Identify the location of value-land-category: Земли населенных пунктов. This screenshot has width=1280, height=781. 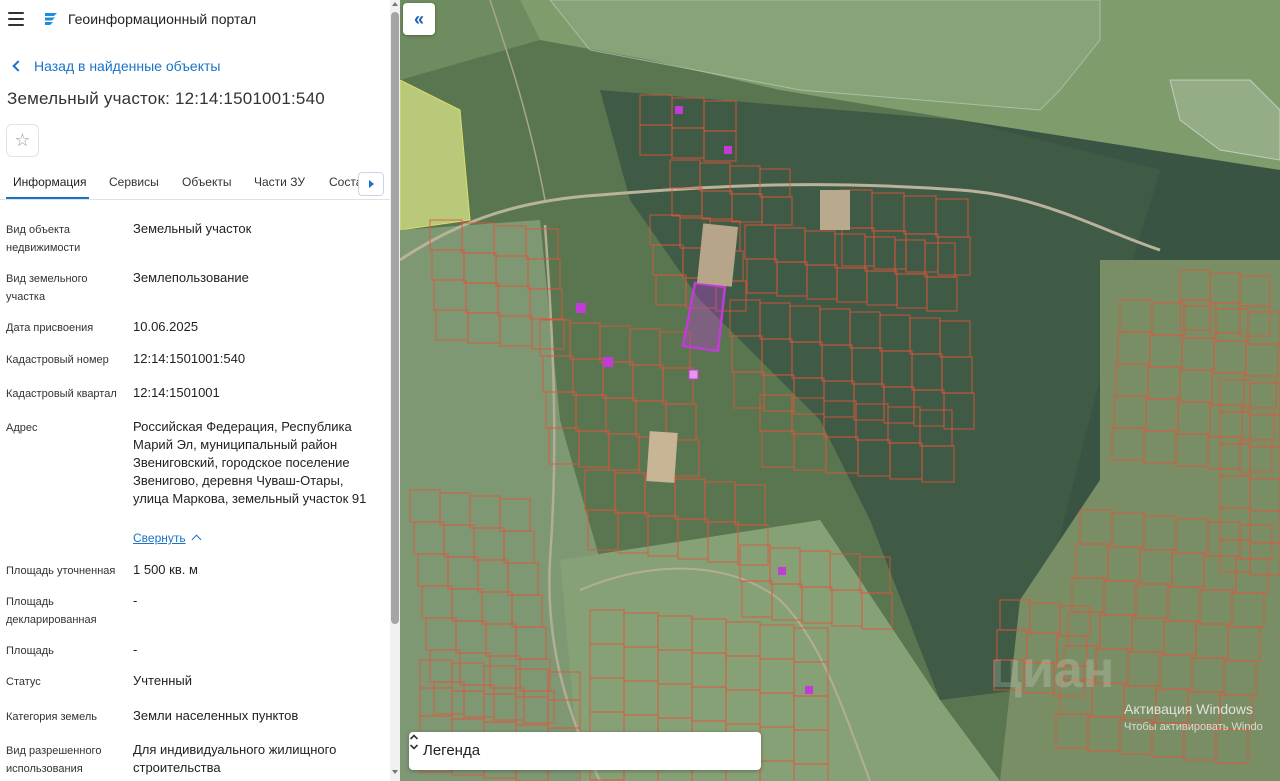
(216, 715).